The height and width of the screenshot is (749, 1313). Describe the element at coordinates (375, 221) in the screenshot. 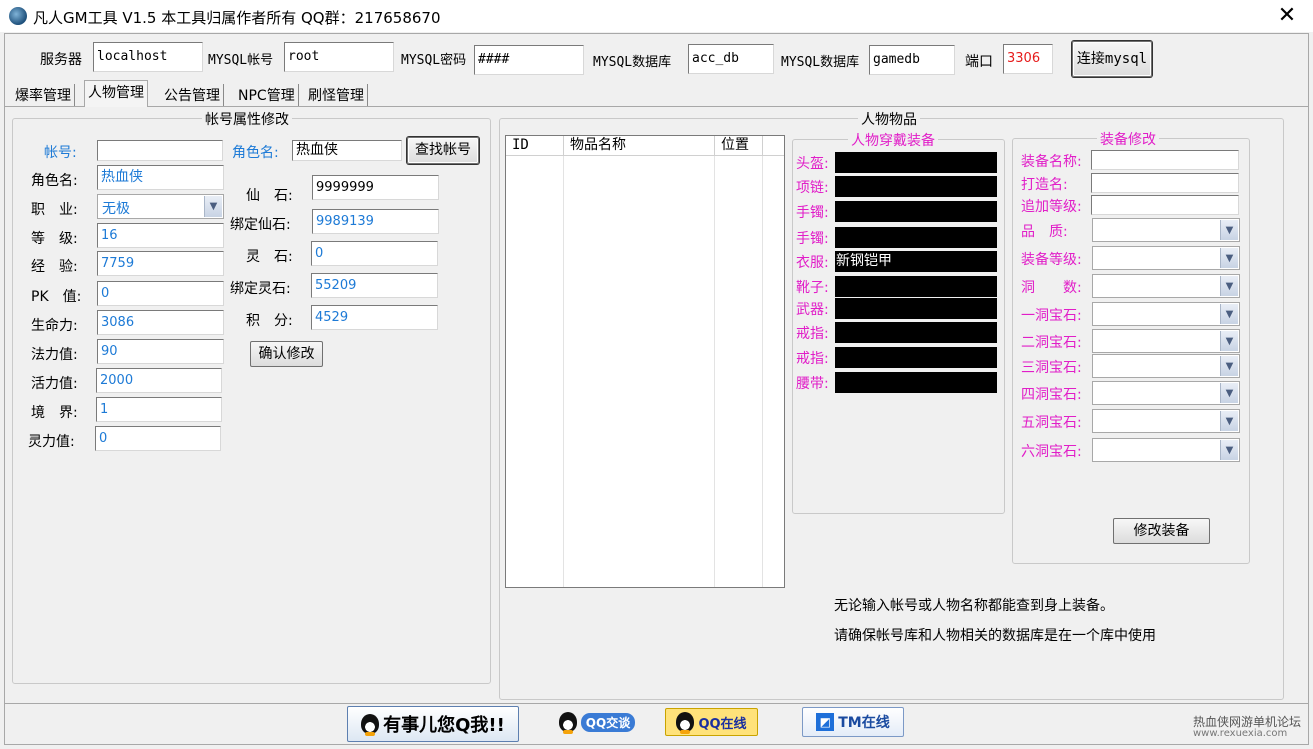

I see `field-bound-immortal-stone-input: 9989139` at that location.